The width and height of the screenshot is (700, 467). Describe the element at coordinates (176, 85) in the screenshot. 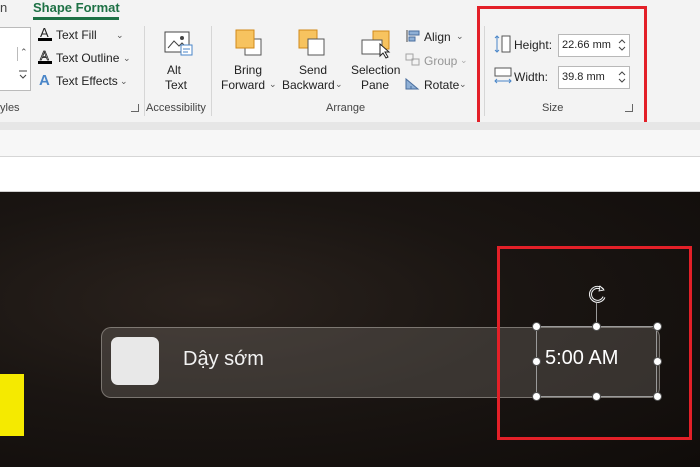

I see `alt-text-label-2: Text` at that location.